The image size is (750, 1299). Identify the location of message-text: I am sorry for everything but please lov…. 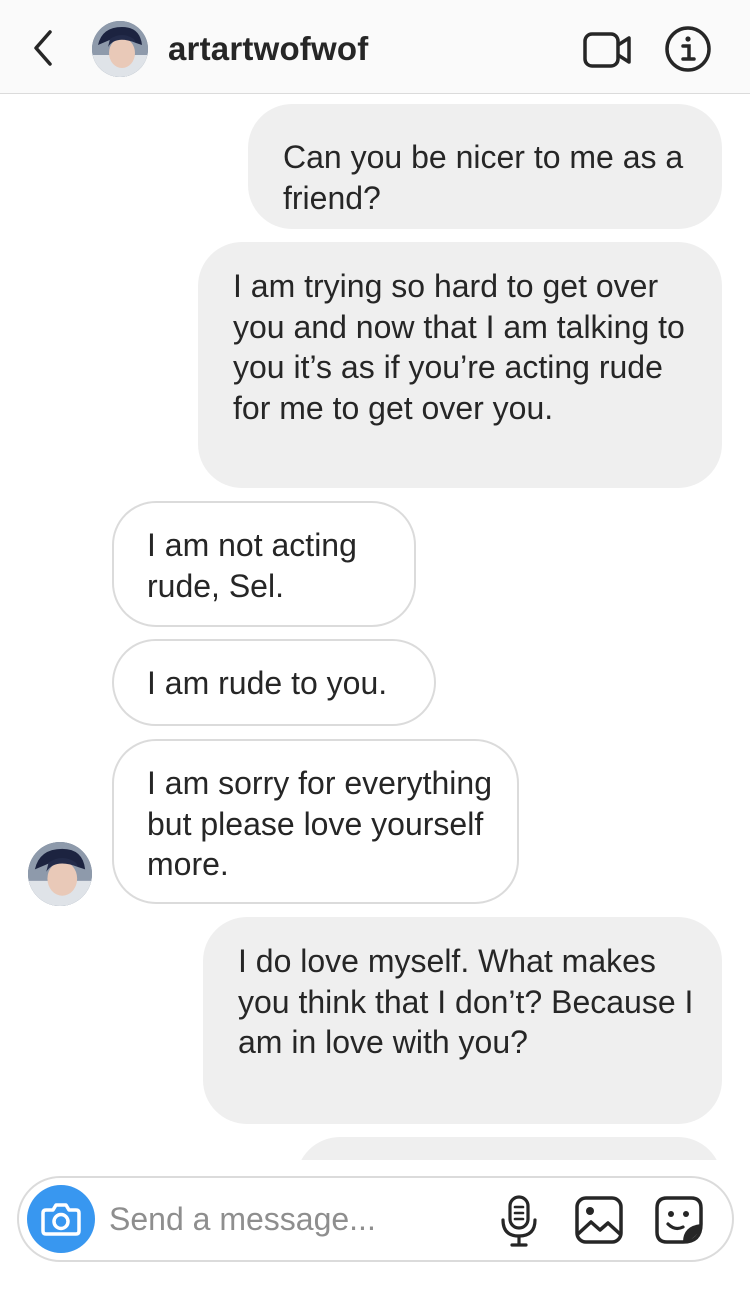
(319, 823).